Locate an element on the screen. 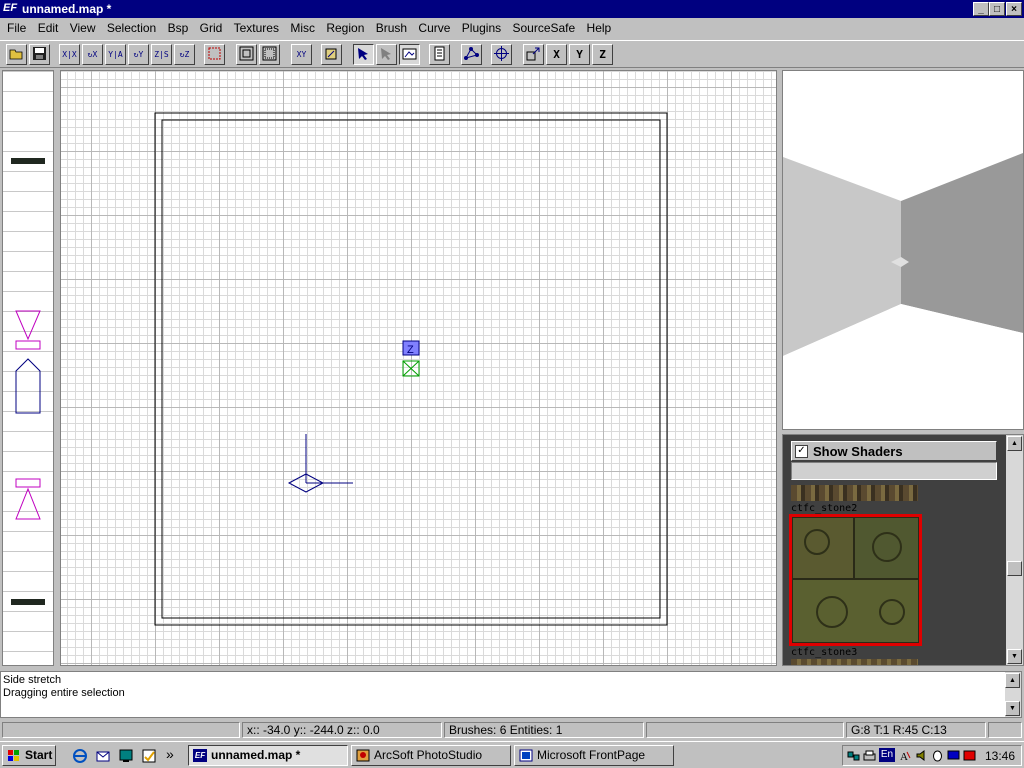  menu-file: File is located at coordinates (16, 28).